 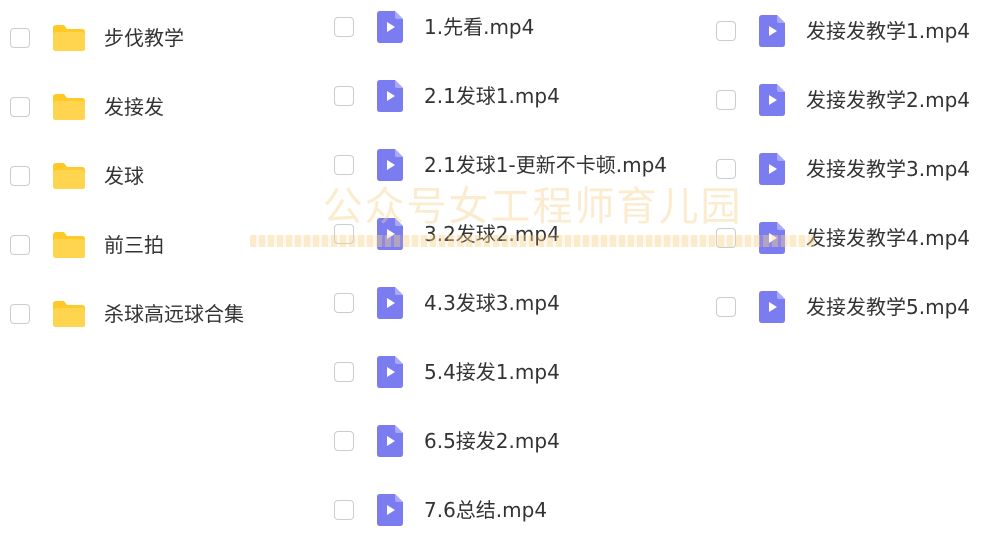 What do you see at coordinates (888, 307) in the screenshot?
I see `file-name: 发接发教学5.mp4` at bounding box center [888, 307].